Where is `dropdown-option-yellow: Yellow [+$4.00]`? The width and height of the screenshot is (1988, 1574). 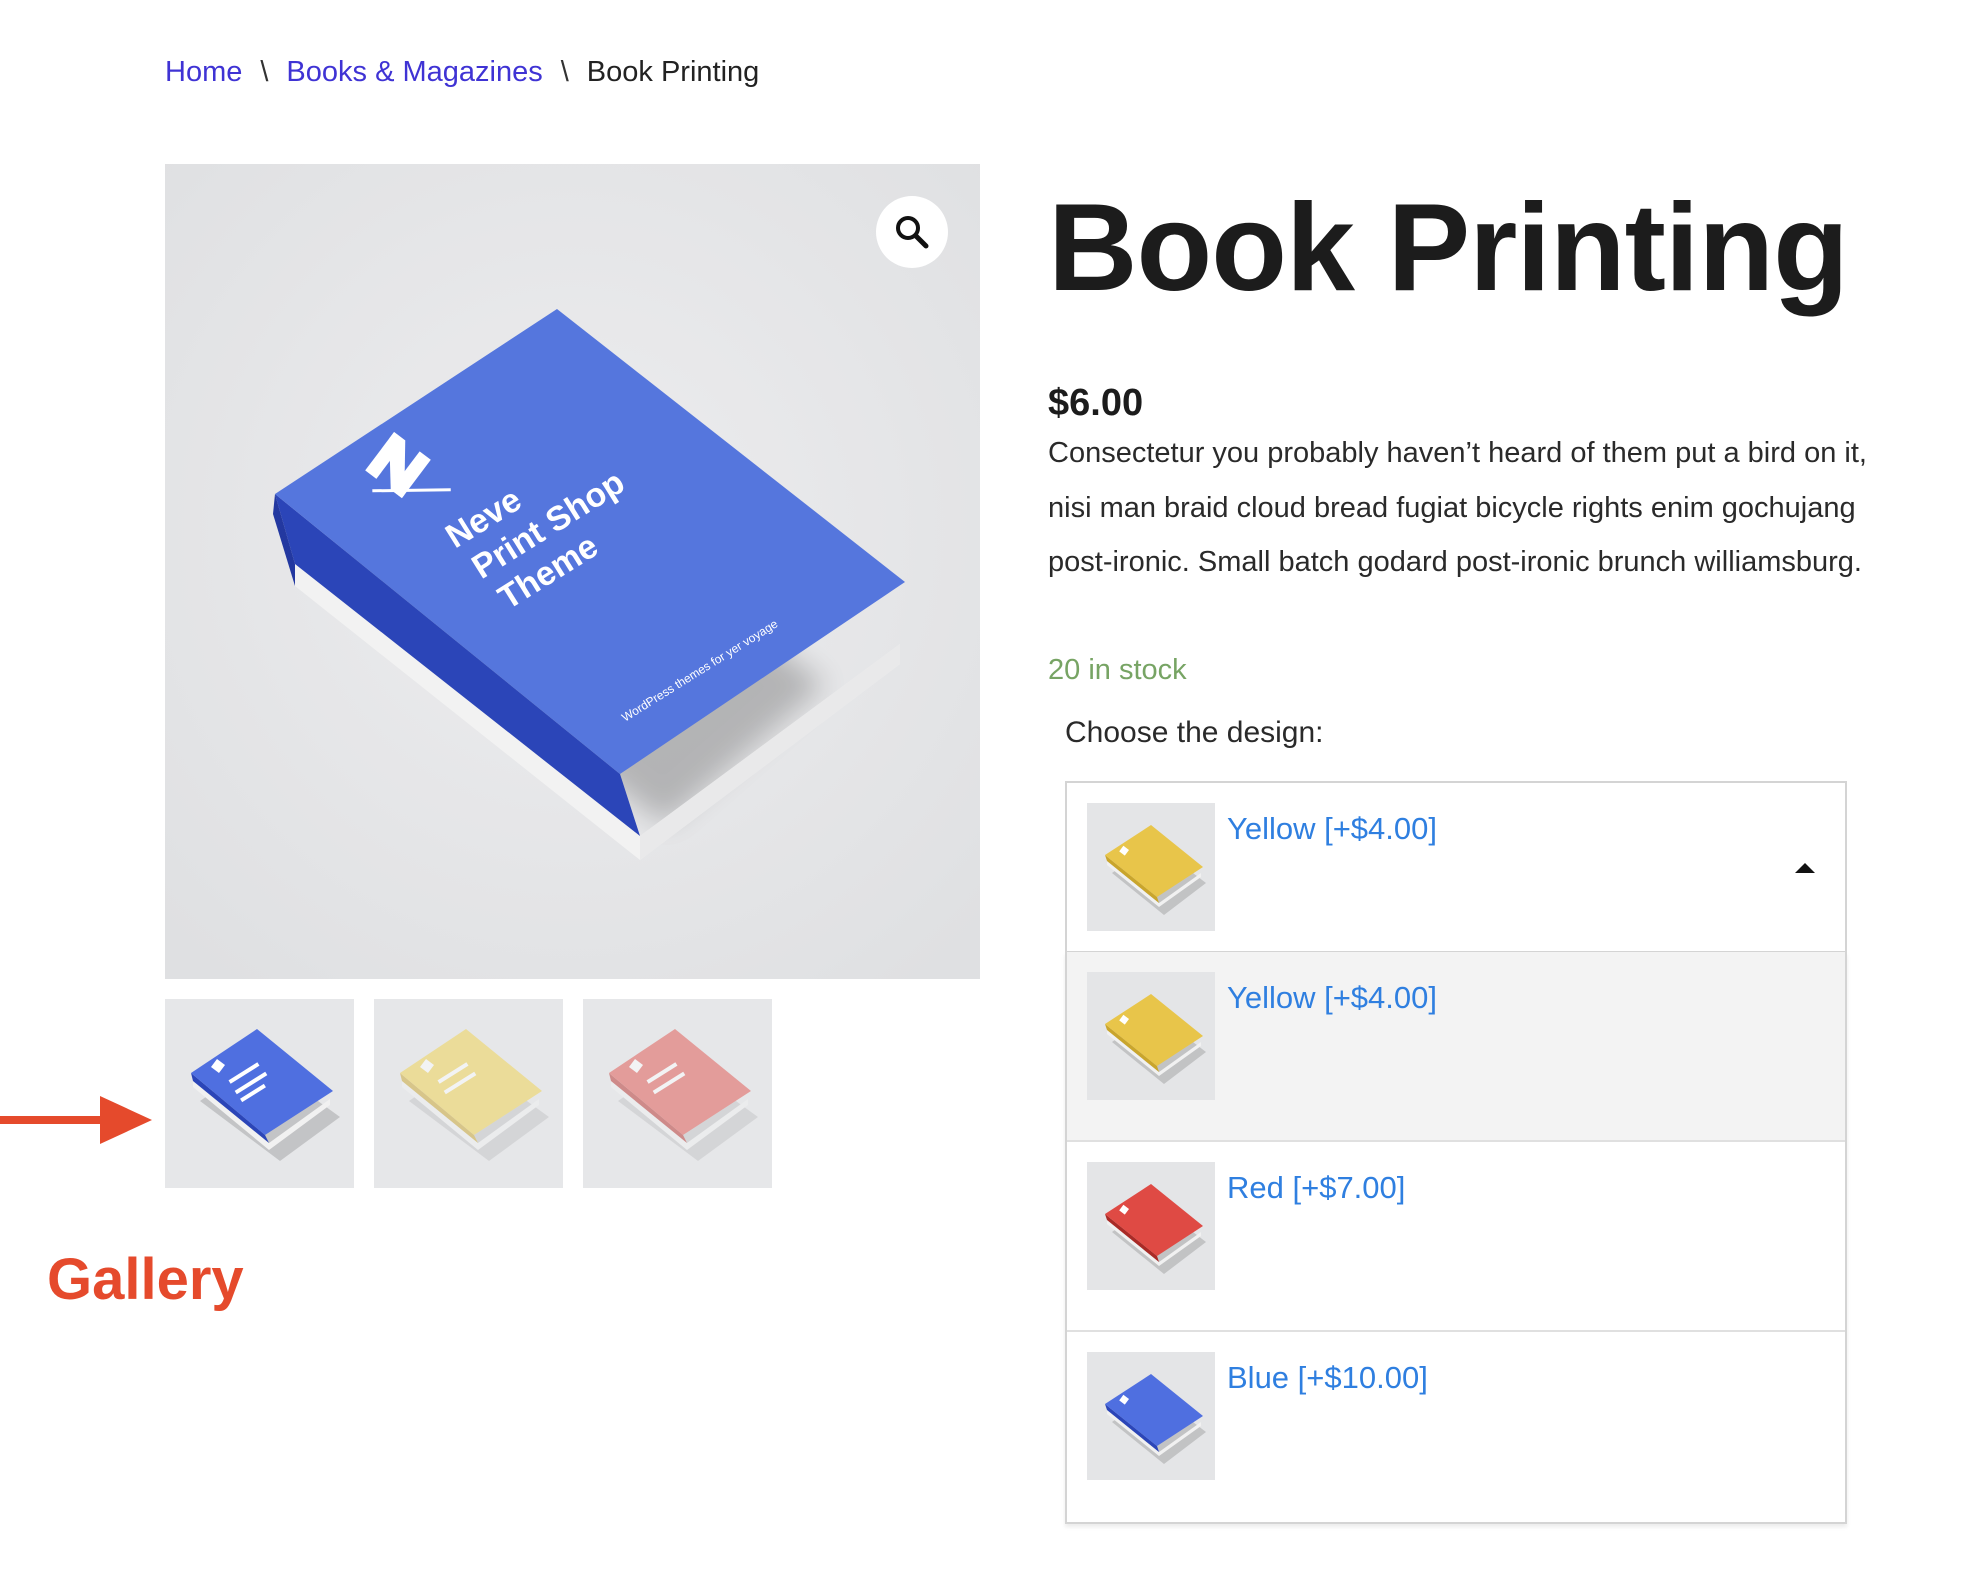 dropdown-option-yellow: Yellow [+$4.00] is located at coordinates (1456, 1047).